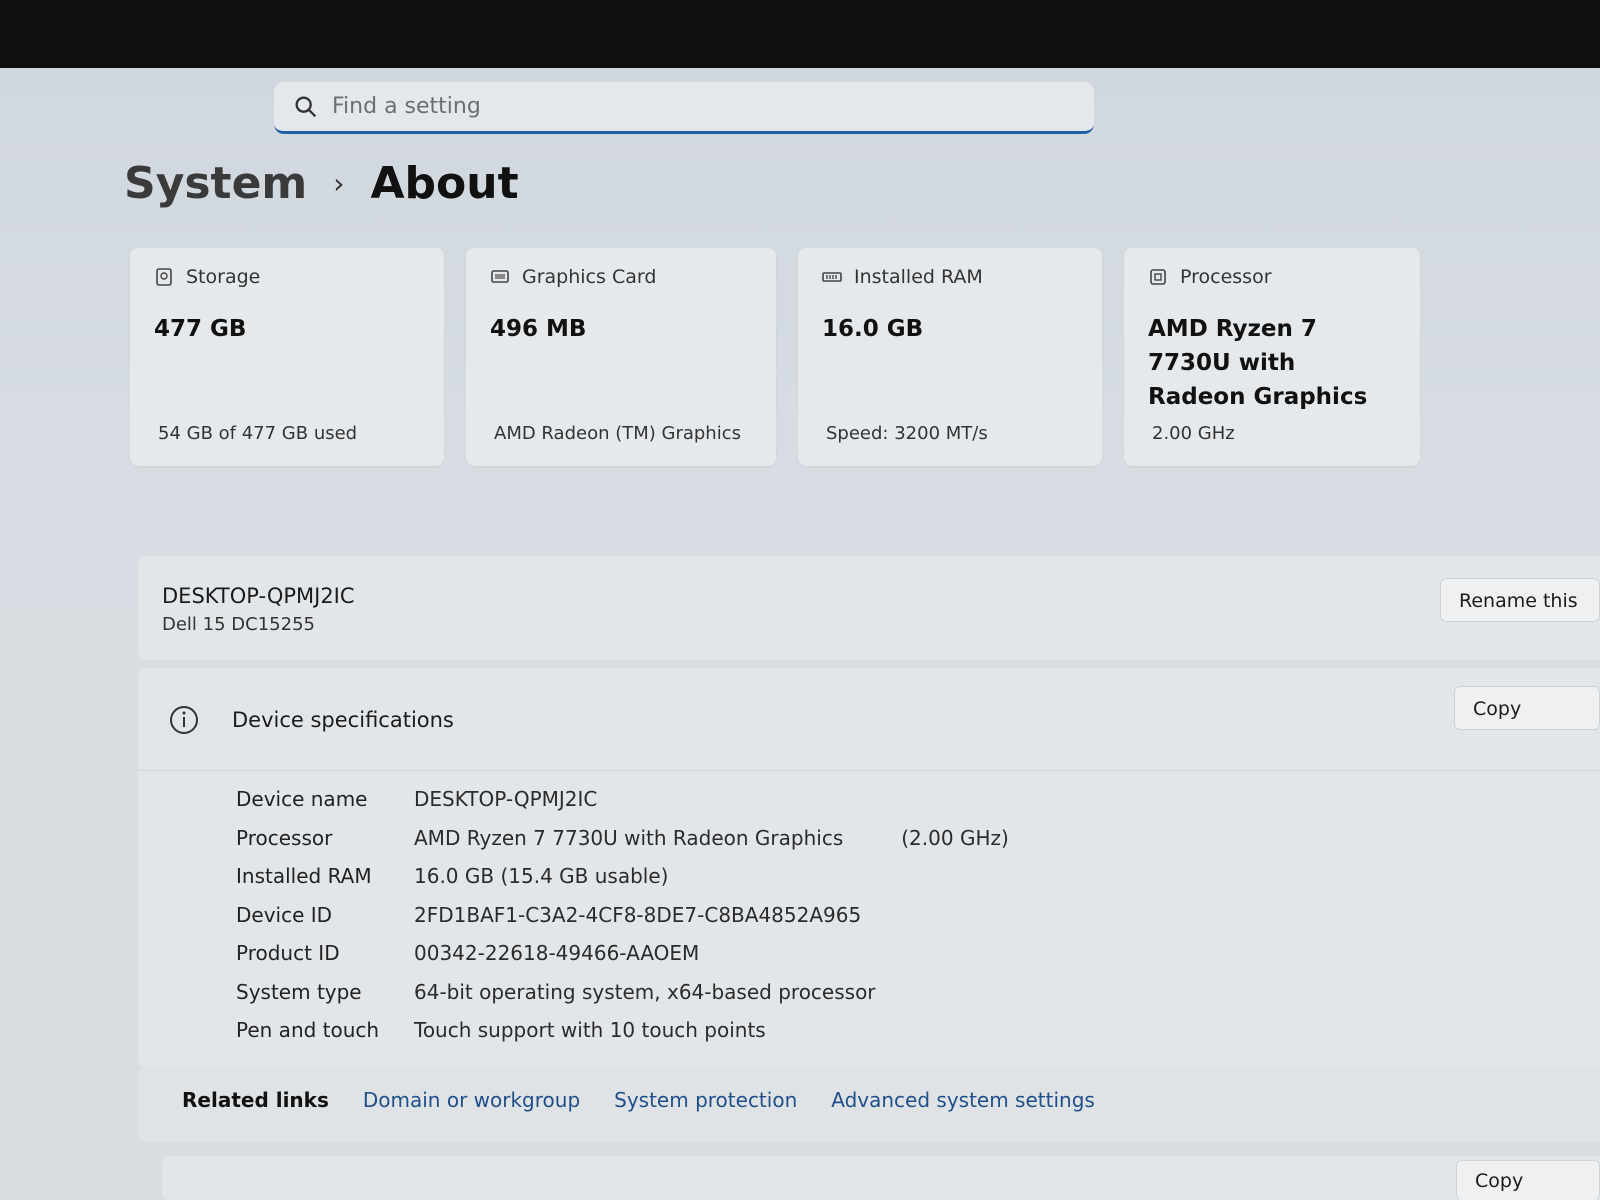  What do you see at coordinates (215, 183) in the screenshot?
I see `breadcrumb-system: System` at bounding box center [215, 183].